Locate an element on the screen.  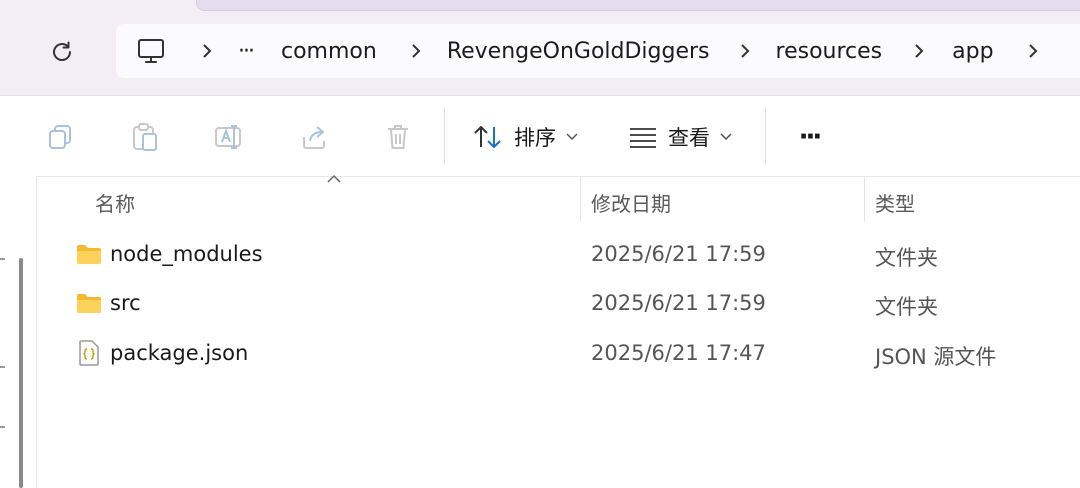
sort-ascending-caret-icon is located at coordinates (334, 178).